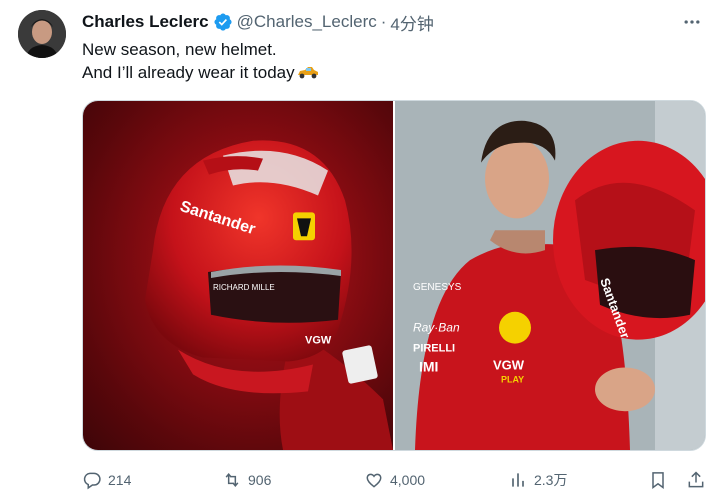 The width and height of the screenshot is (720, 504). I want to click on svg-text: Ray·Ban, so click(436, 328).